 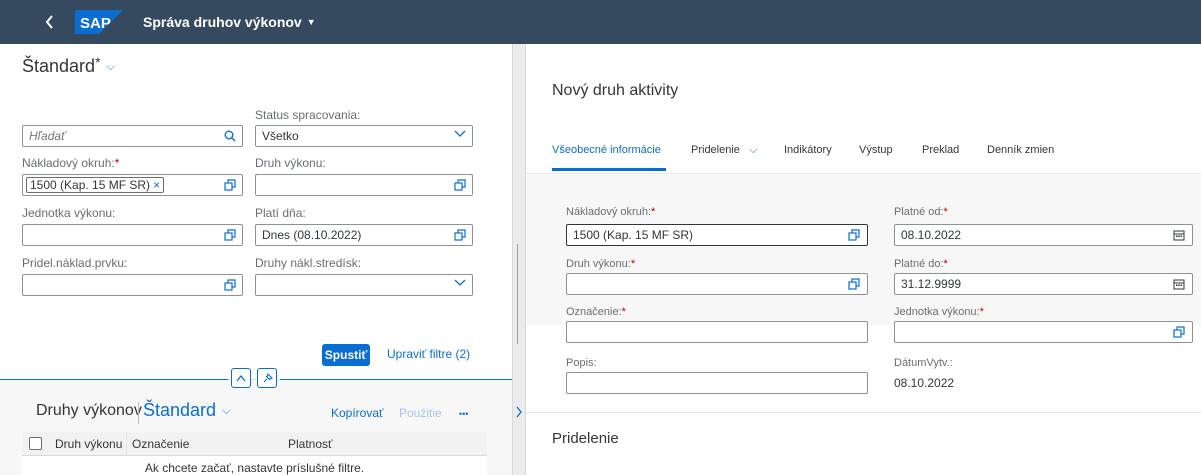 I want to click on cost-area-label-text: Nákladový okruh:, so click(x=68, y=163).